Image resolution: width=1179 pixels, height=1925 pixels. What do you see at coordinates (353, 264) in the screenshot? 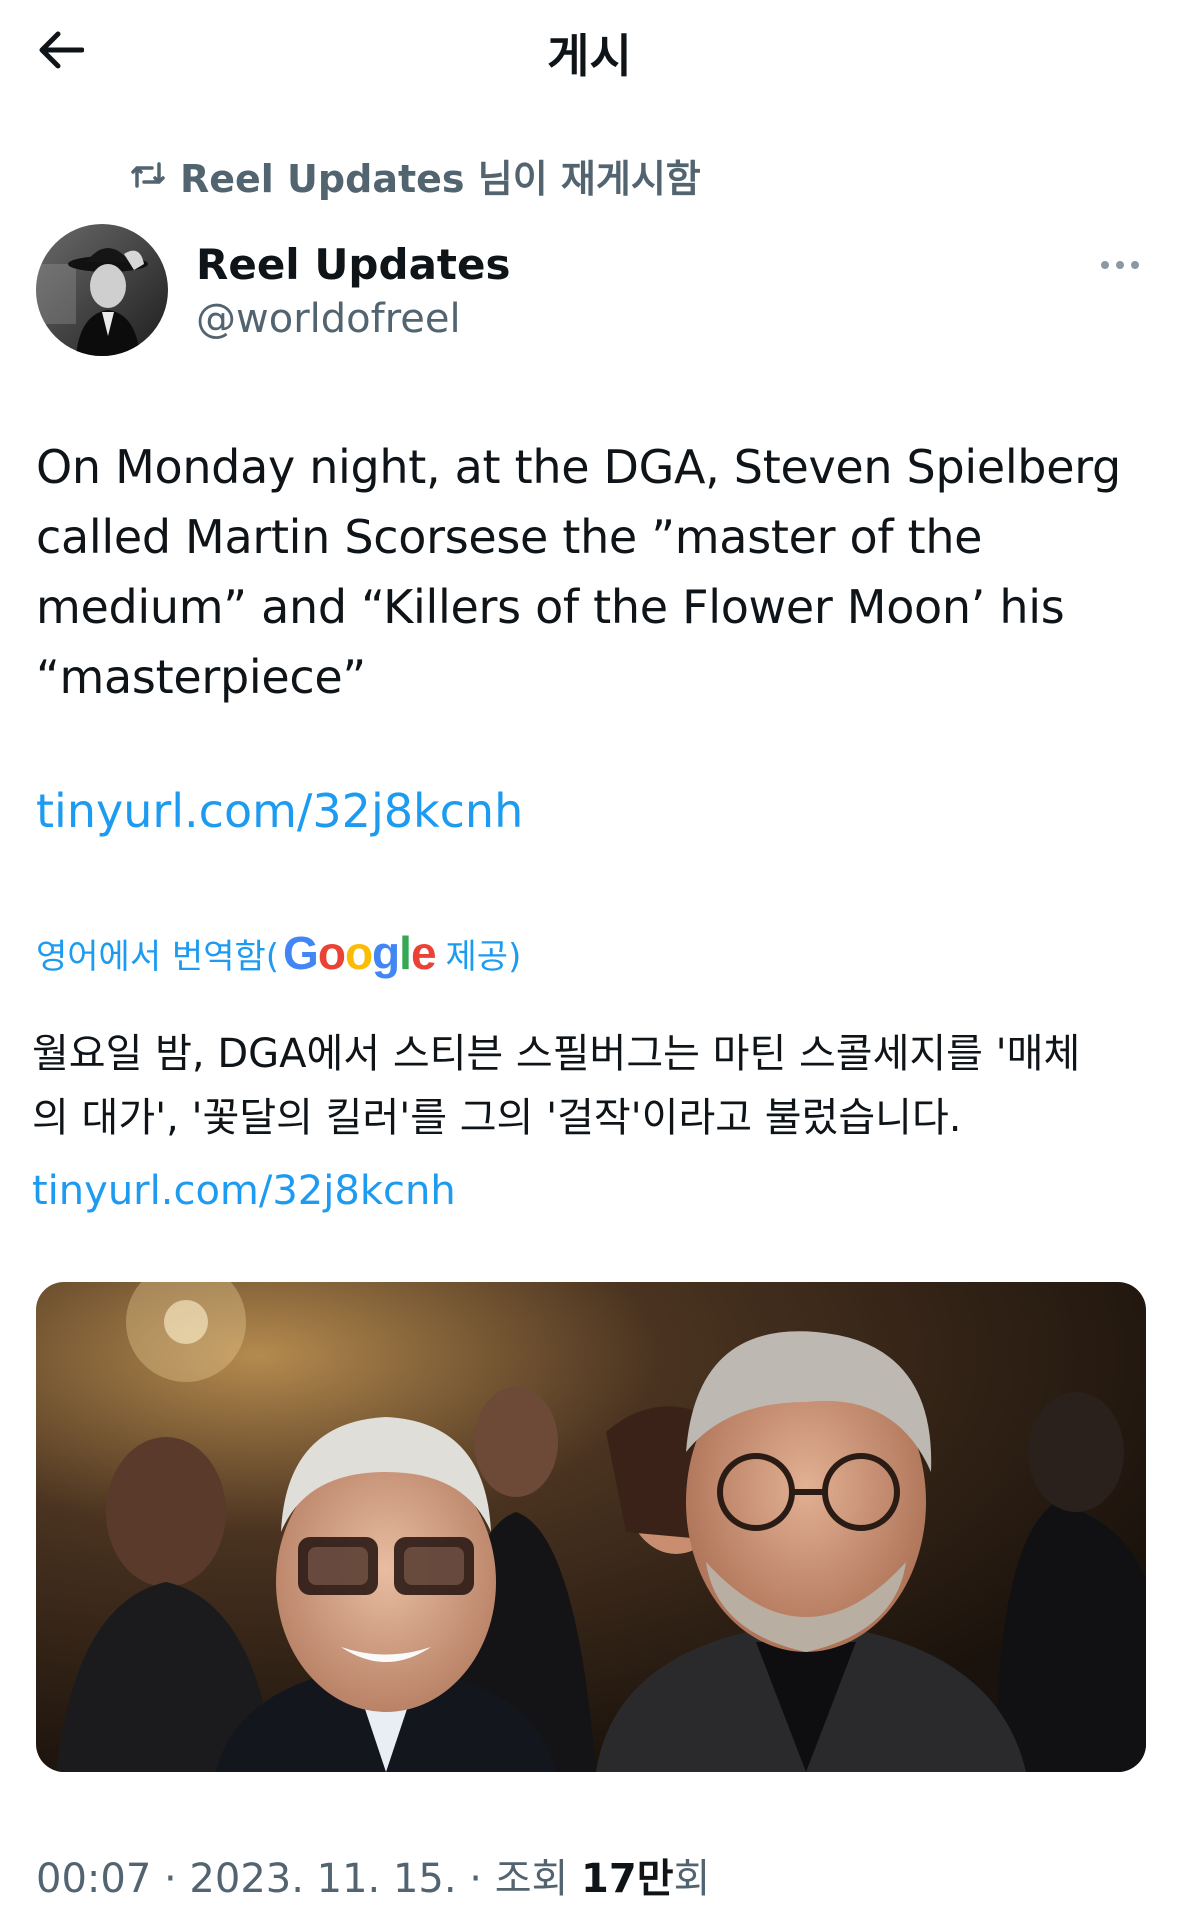
I see `author-name: Reel Updates` at bounding box center [353, 264].